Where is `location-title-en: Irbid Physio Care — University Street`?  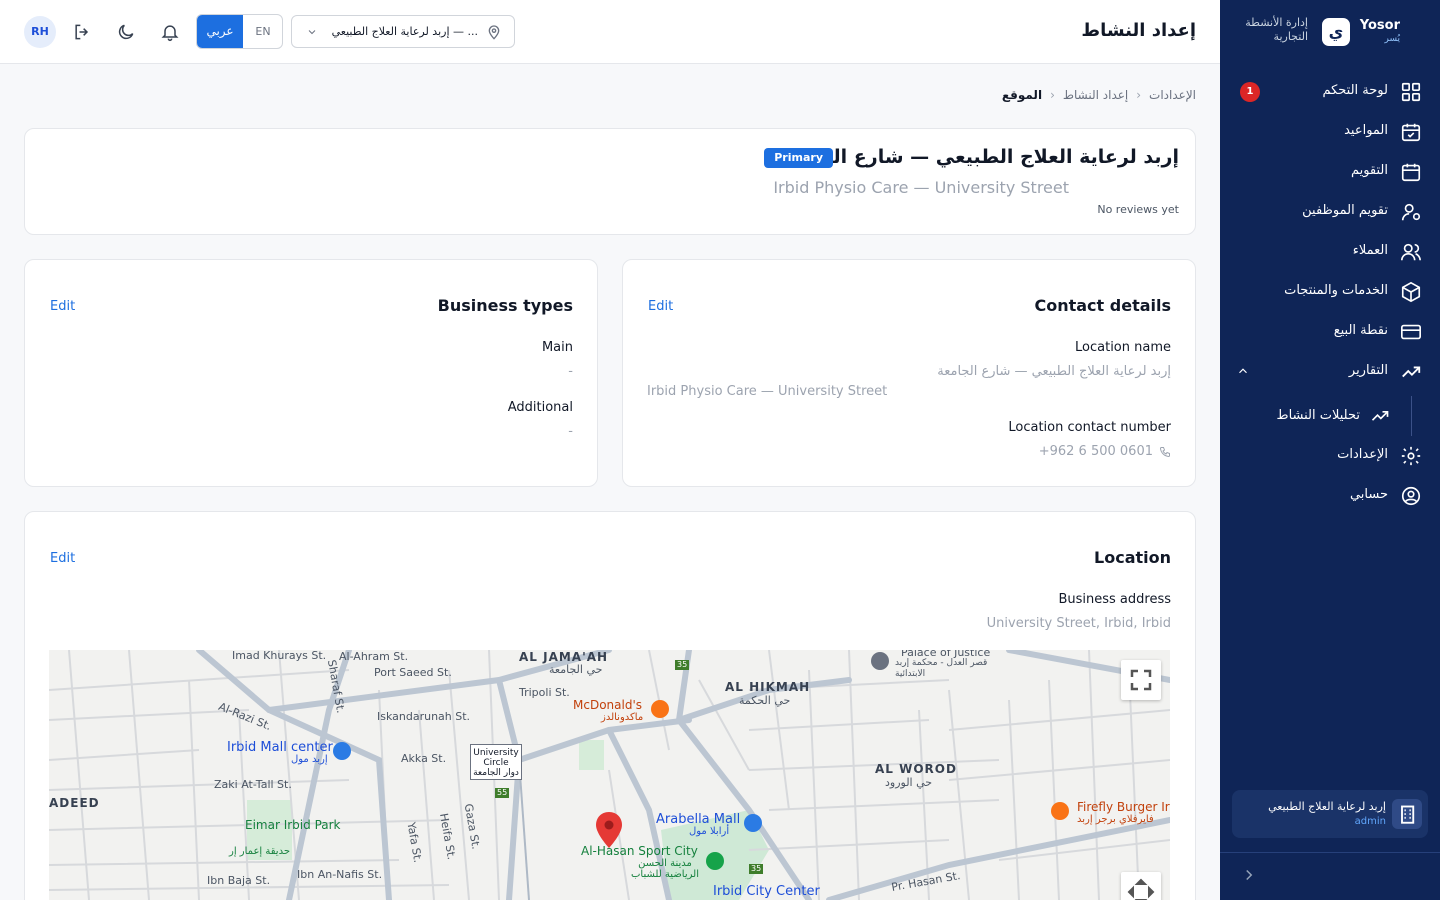
location-title-en: Irbid Physio Care — University Street is located at coordinates (921, 187).